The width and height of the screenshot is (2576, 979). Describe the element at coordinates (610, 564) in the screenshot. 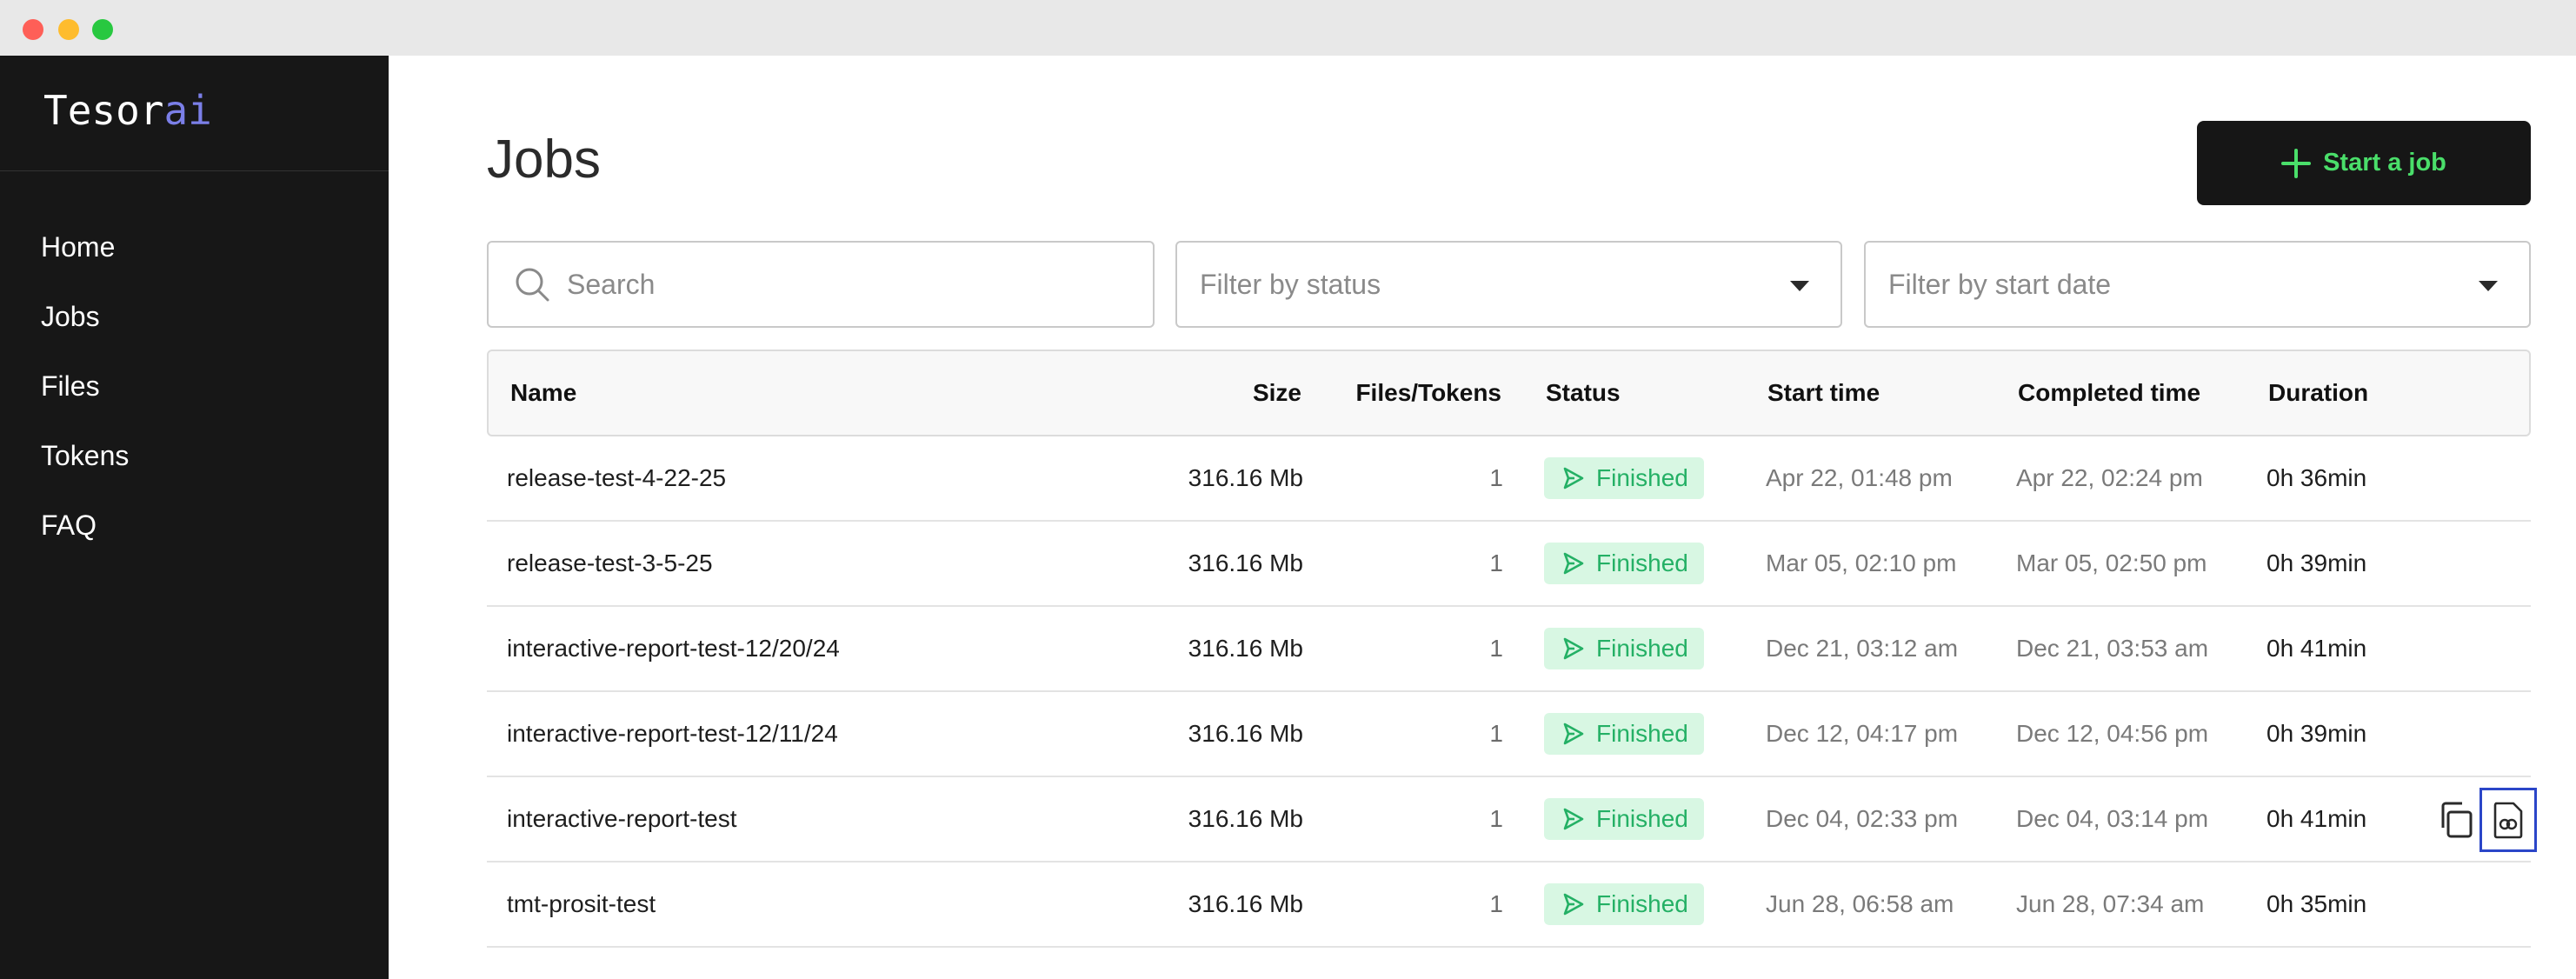

I see `job-name: release-test-3-5-25` at that location.